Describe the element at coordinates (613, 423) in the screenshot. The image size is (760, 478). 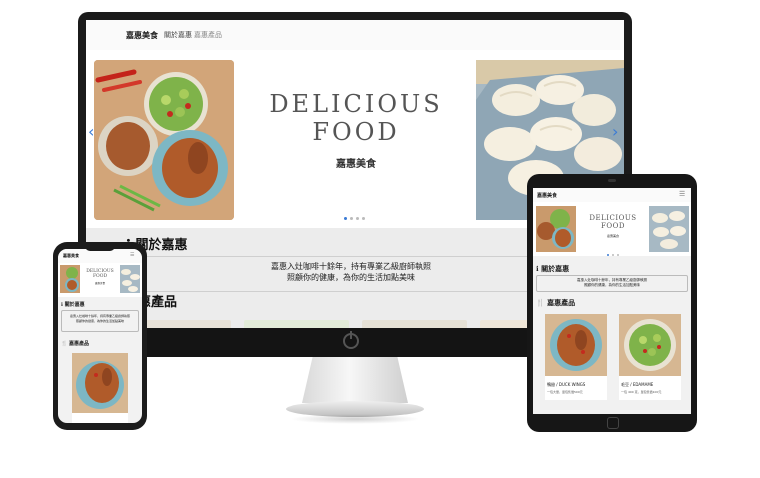
I see `tablet-home-button` at that location.